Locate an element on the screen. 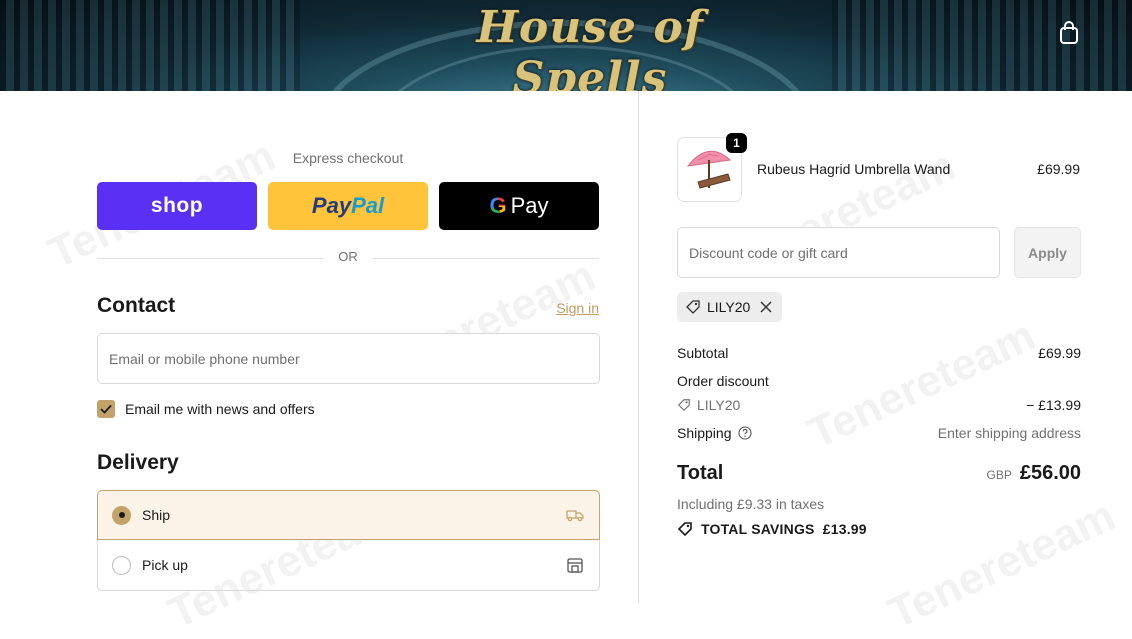  checkmark-icon is located at coordinates (106, 409).